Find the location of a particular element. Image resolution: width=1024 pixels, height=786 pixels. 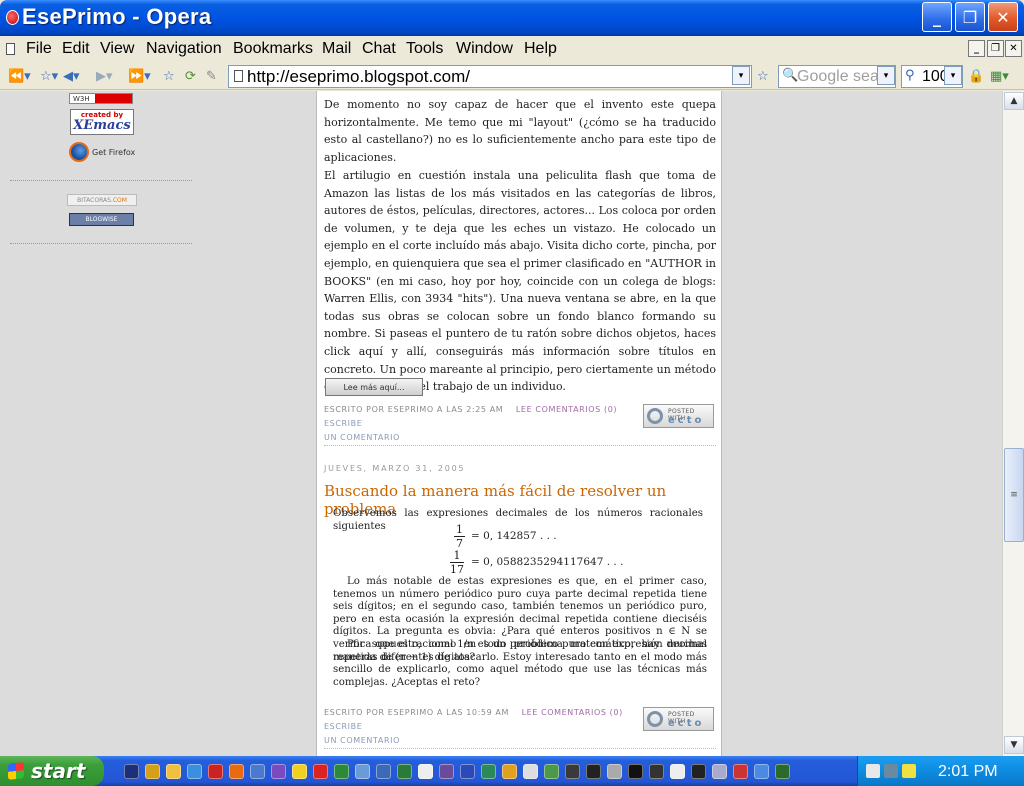

fast-forward-icon: ⏩▾ is located at coordinates (139, 76).